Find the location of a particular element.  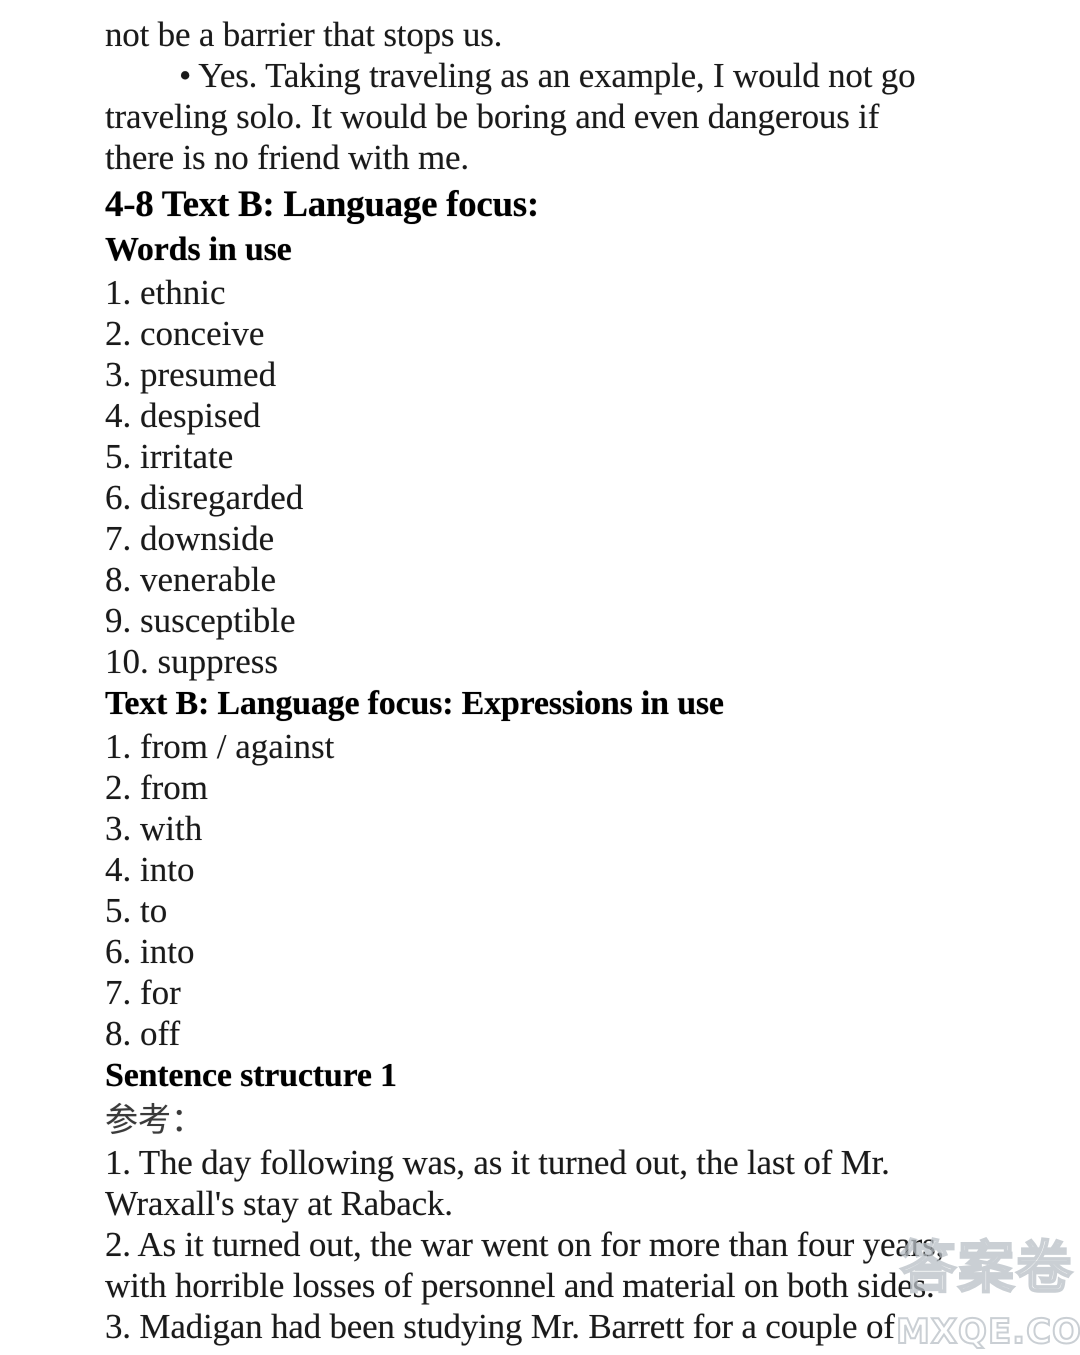

list-item: 6. disregarded is located at coordinates (204, 497).